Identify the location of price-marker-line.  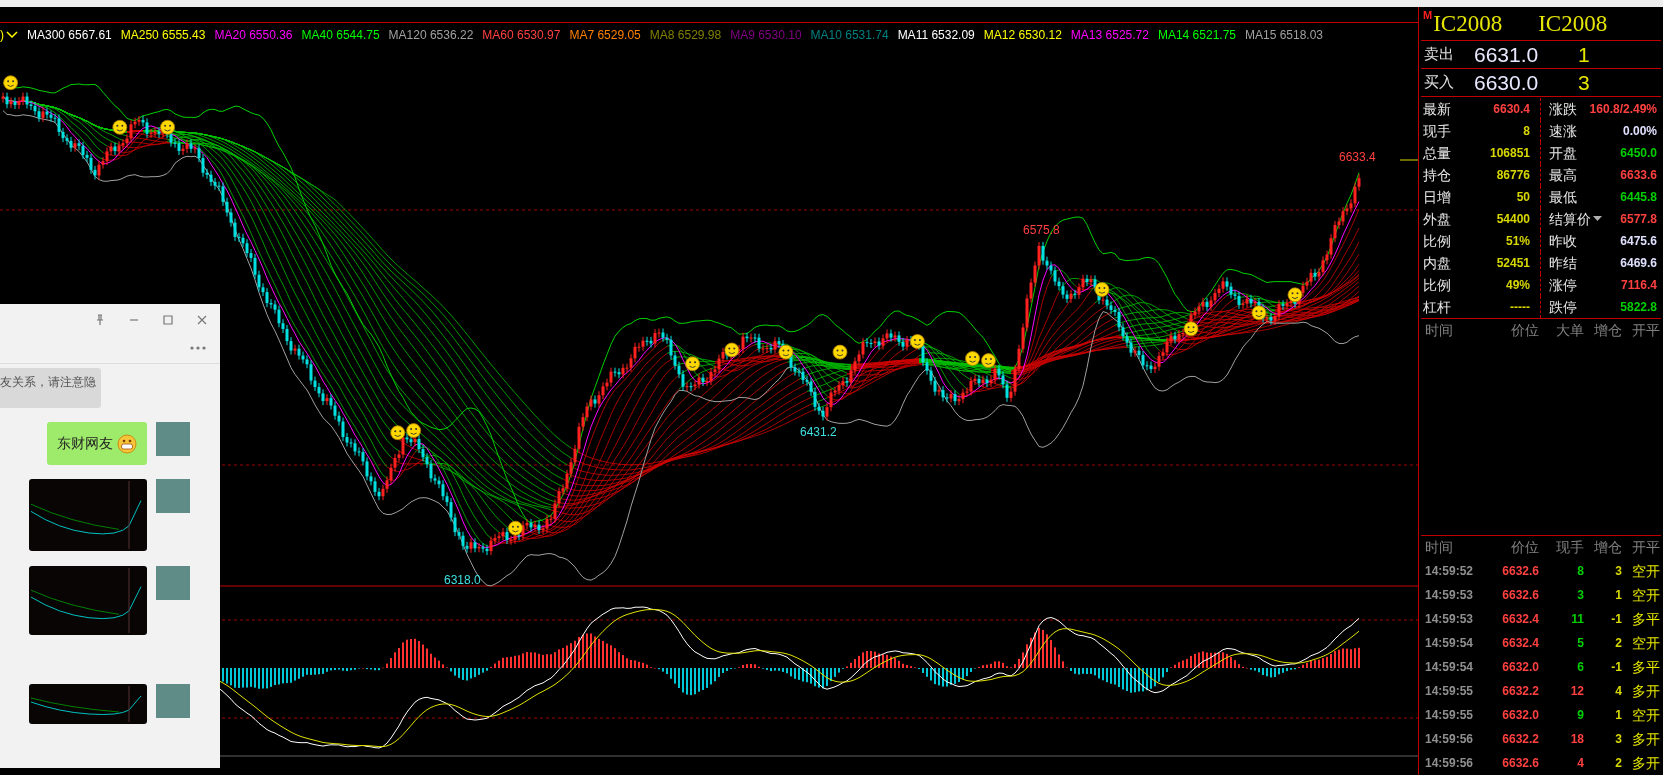
(1408, 160).